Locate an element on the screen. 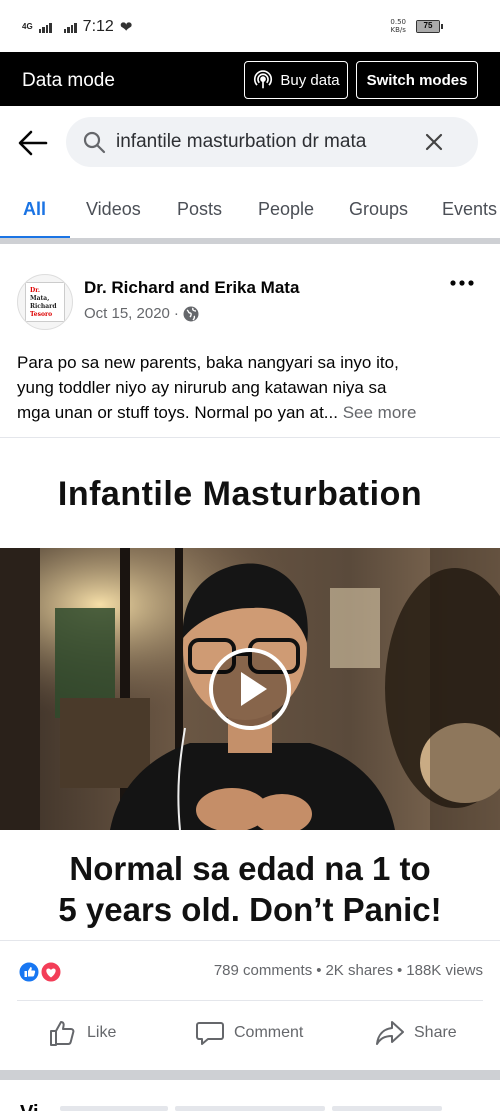 The image size is (500, 1111). comment-label: Comment is located at coordinates (269, 1032).